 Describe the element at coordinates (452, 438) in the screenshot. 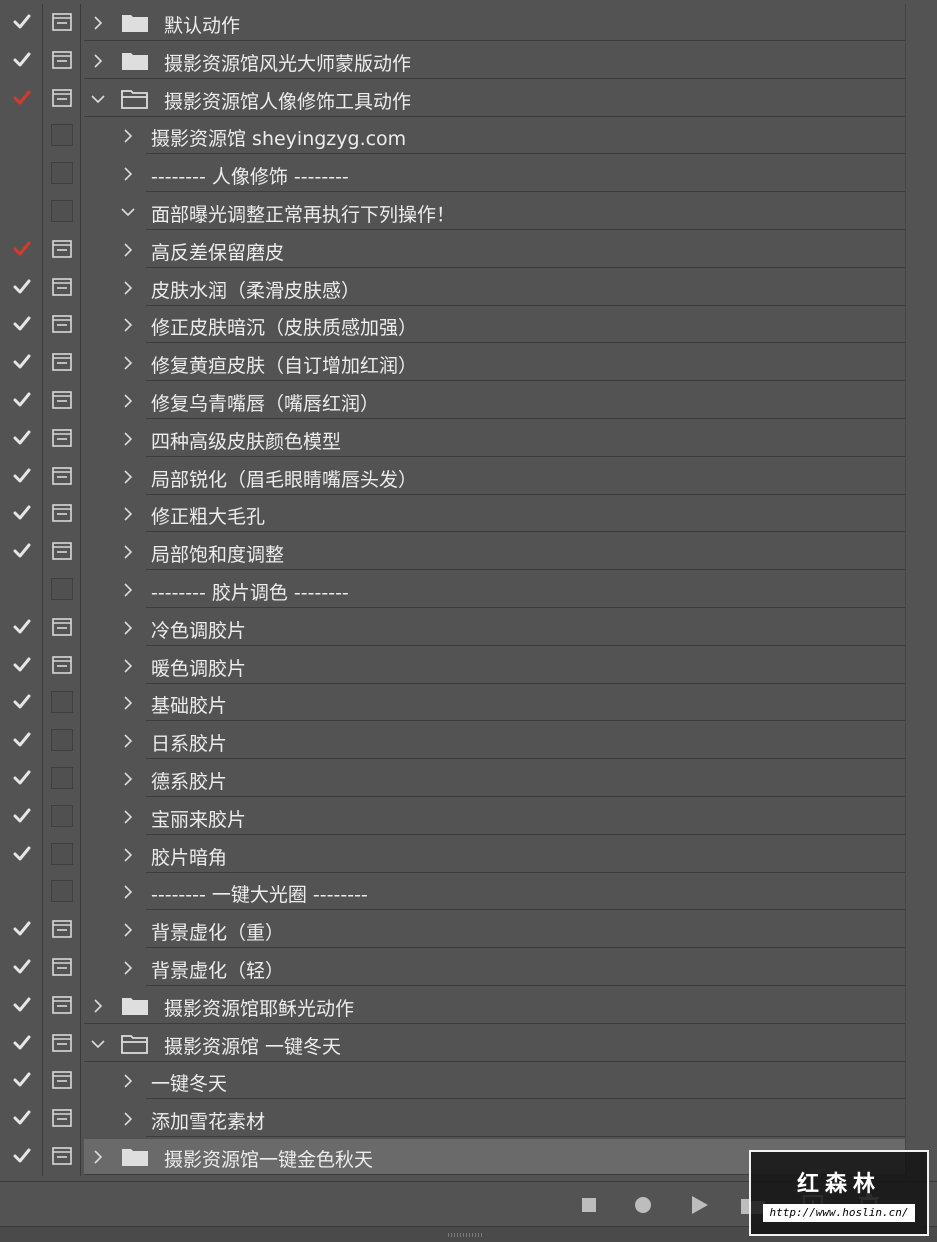

I see `action-row: 四种高级皮肤颜色模型` at that location.